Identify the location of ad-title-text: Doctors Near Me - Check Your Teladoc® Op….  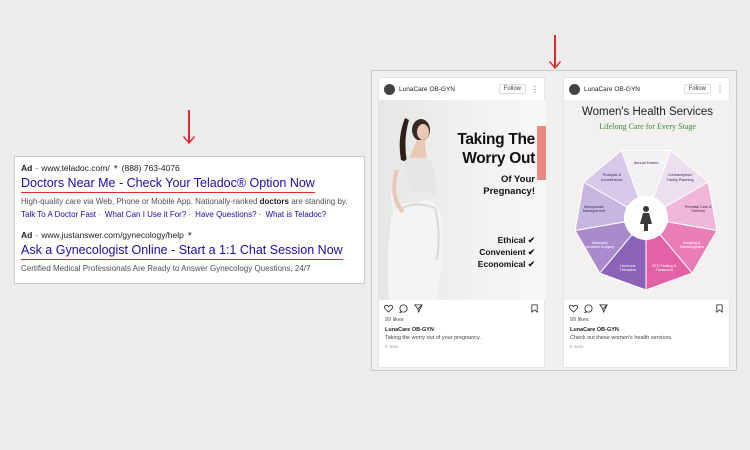
(168, 183).